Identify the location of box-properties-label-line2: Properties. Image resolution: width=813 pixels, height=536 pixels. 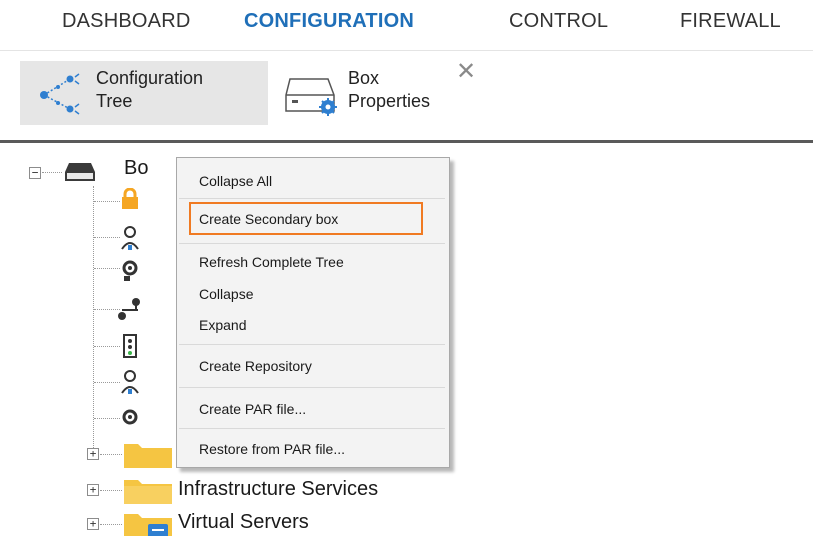
(389, 101).